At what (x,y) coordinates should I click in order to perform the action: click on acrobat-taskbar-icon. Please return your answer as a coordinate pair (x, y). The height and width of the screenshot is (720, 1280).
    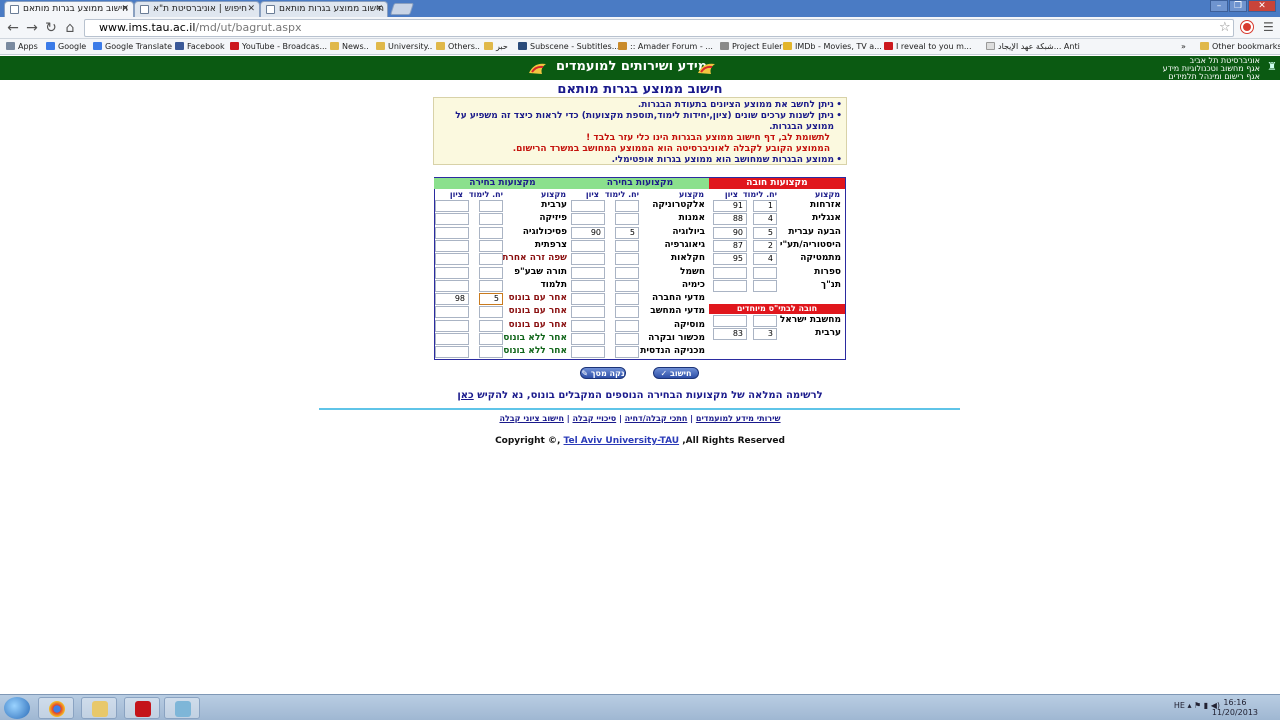
    Looking at the image, I should click on (142, 708).